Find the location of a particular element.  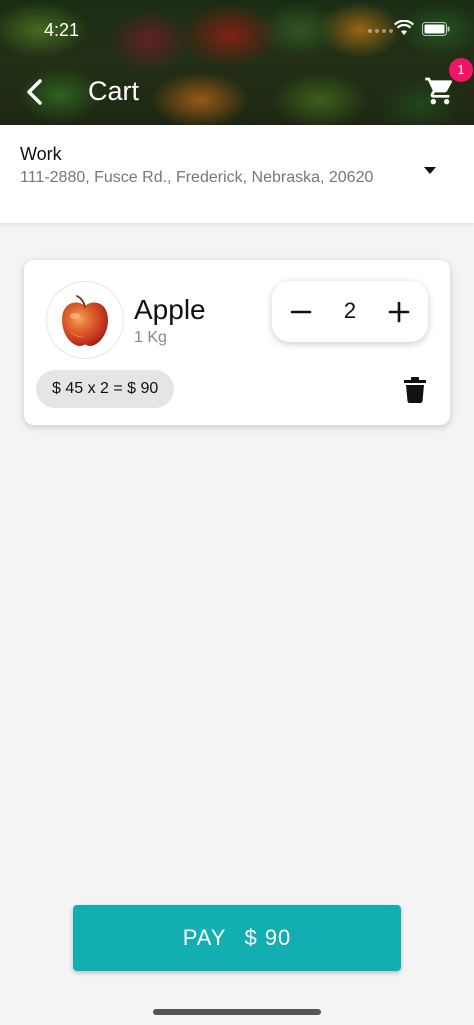

battery-icon is located at coordinates (436, 29).